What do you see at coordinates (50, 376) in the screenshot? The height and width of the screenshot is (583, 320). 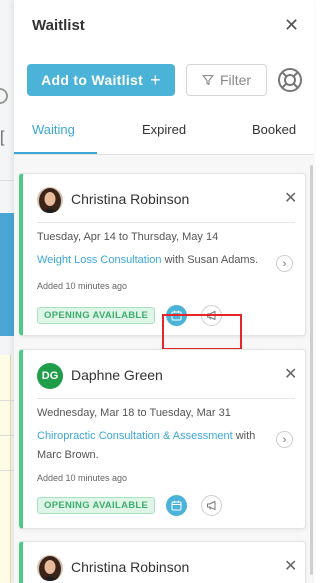 I see `avatar: DG` at bounding box center [50, 376].